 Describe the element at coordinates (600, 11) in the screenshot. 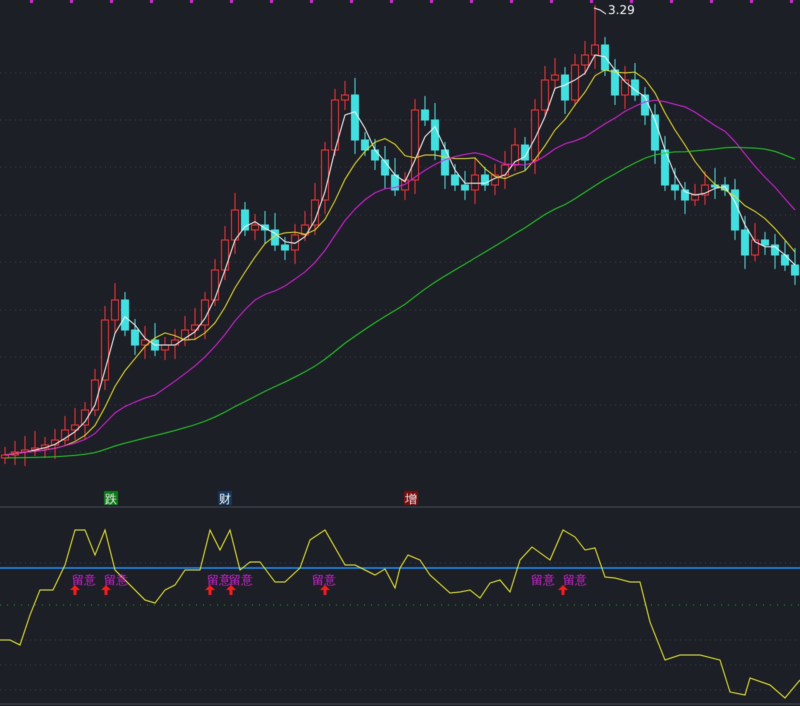

I see `leader-line` at that location.